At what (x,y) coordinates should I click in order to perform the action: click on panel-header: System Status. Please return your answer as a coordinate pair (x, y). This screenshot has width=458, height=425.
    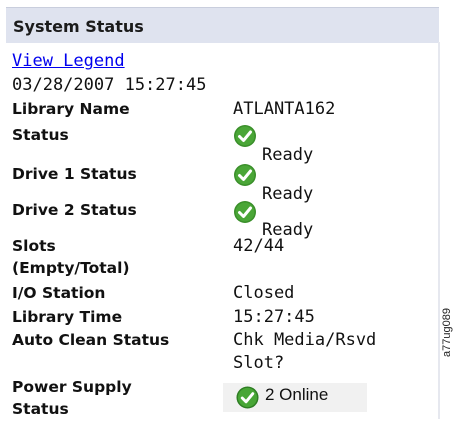
    Looking at the image, I should click on (222, 25).